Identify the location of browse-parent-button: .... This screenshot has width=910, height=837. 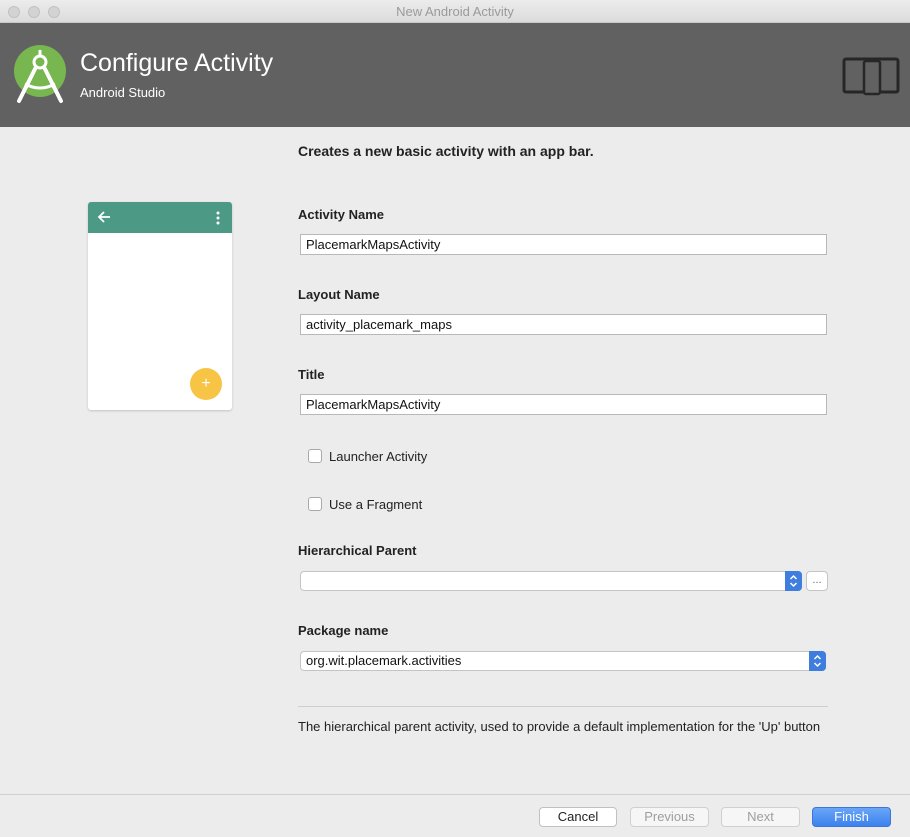
(817, 581).